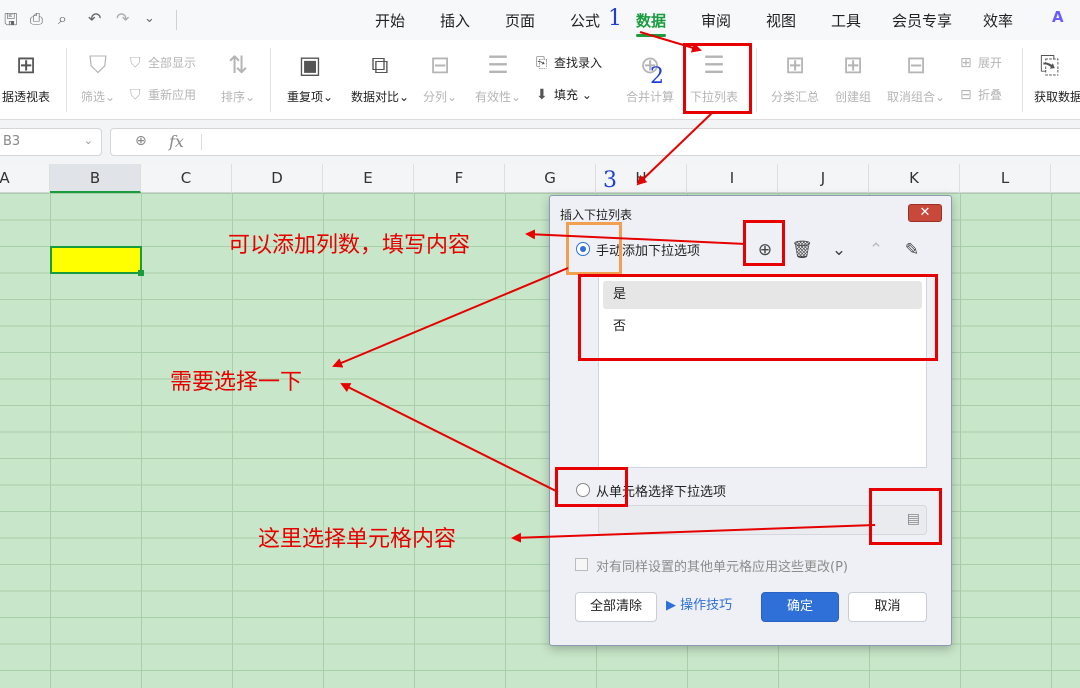  I want to click on duplicates-label: 重复项⌄, so click(310, 97).